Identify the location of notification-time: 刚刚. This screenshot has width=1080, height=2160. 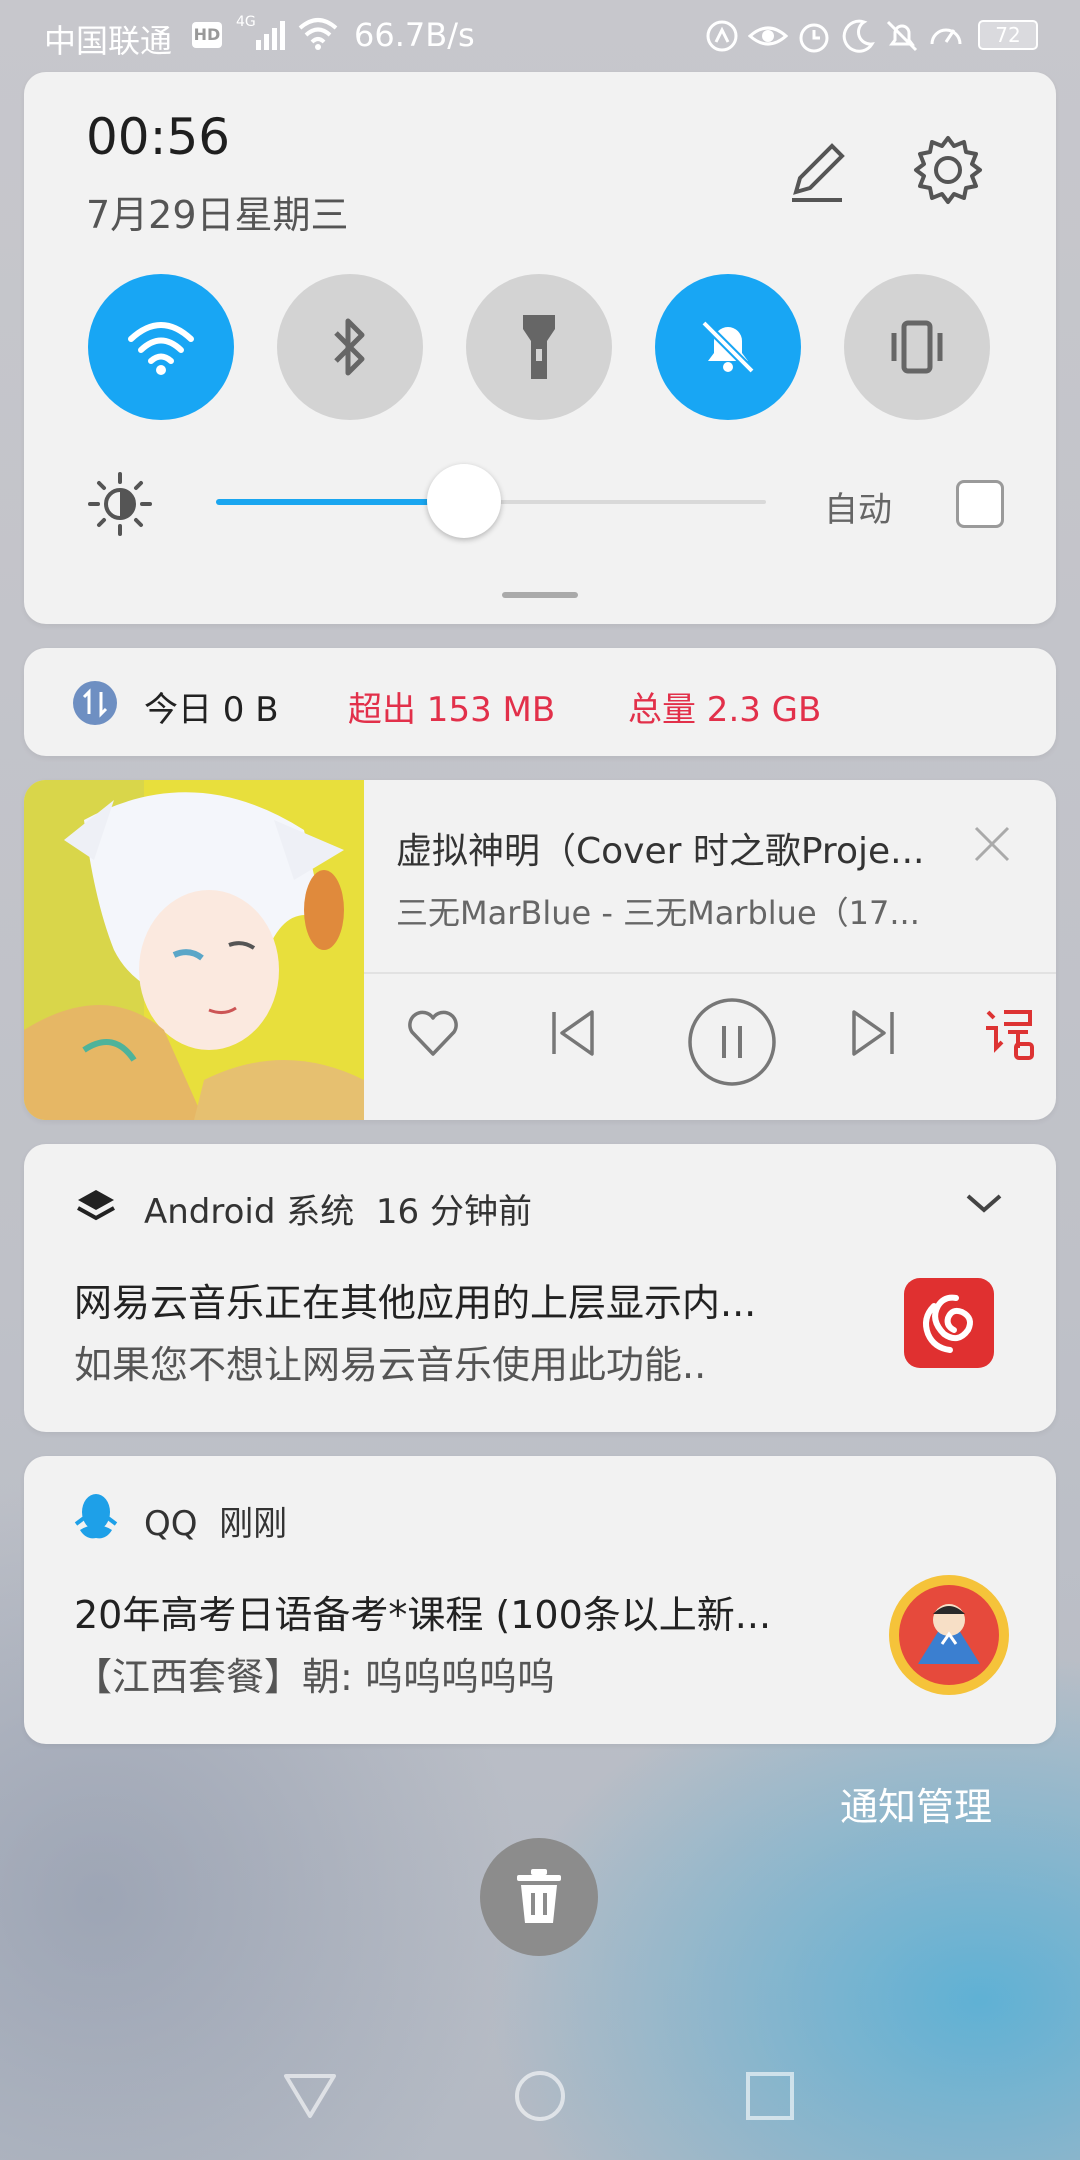
(253, 1524).